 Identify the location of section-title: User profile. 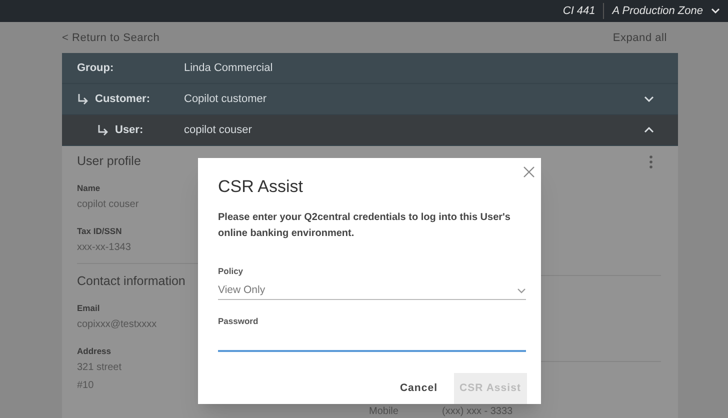
(109, 161).